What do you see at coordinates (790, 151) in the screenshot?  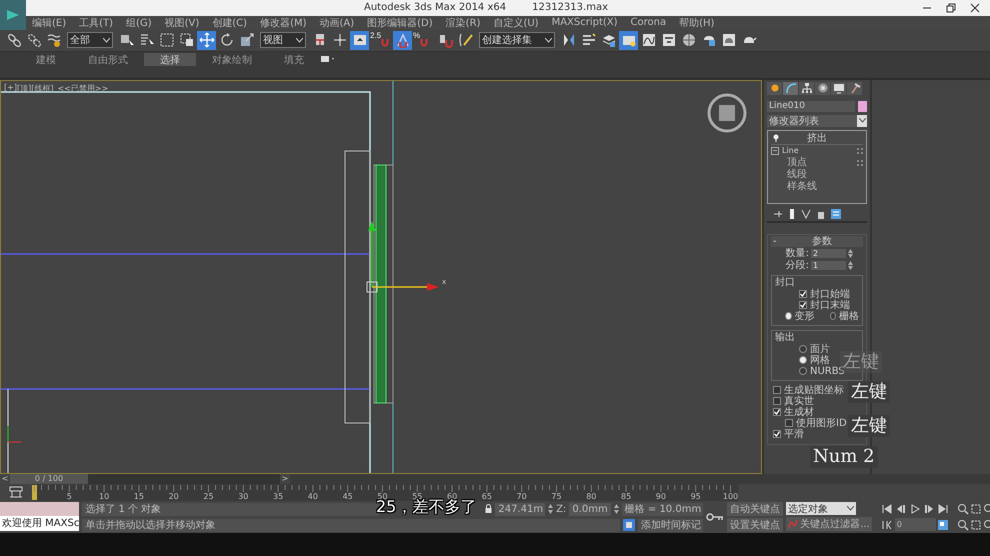 I see `stack-item: Line` at bounding box center [790, 151].